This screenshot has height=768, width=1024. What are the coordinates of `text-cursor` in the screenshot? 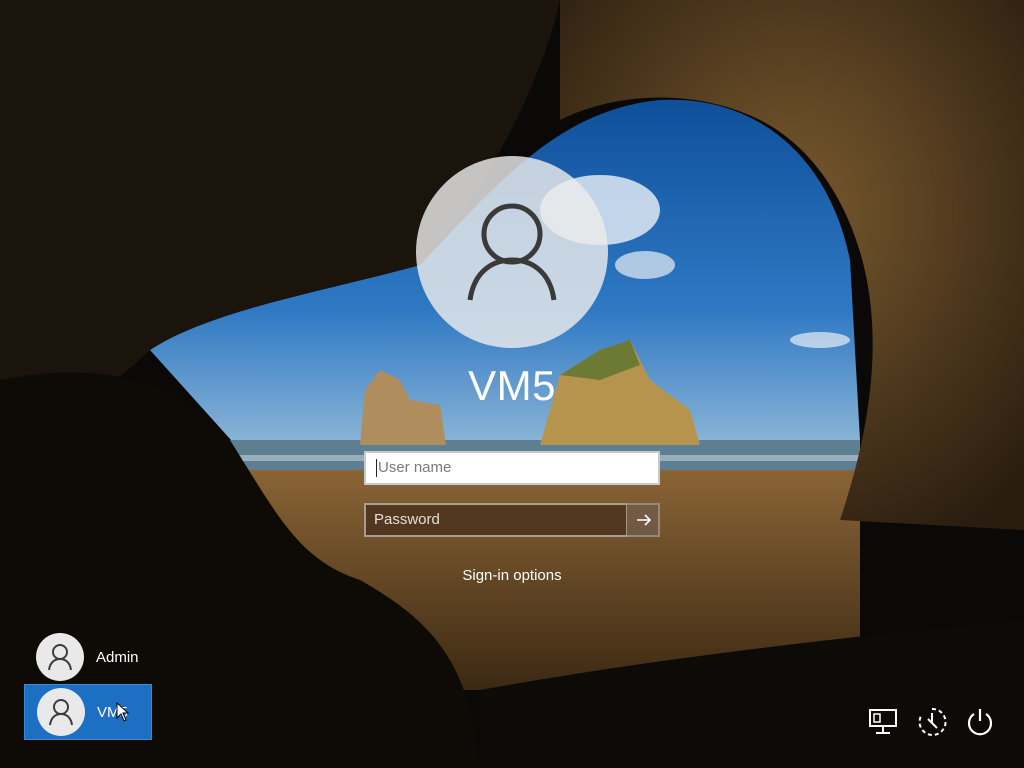 It's located at (376, 468).